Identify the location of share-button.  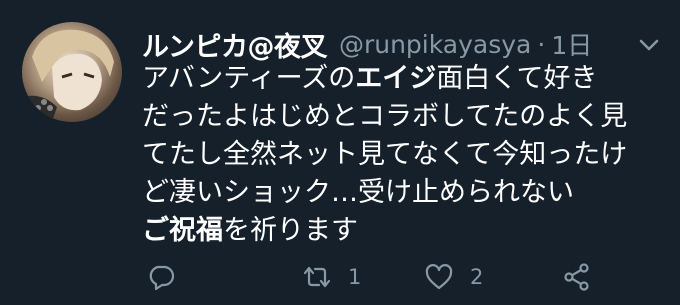
(577, 277).